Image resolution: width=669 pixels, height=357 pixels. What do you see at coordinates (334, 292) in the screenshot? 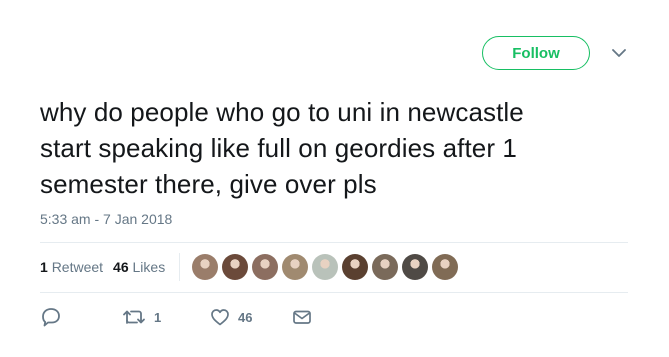
I see `divider` at bounding box center [334, 292].